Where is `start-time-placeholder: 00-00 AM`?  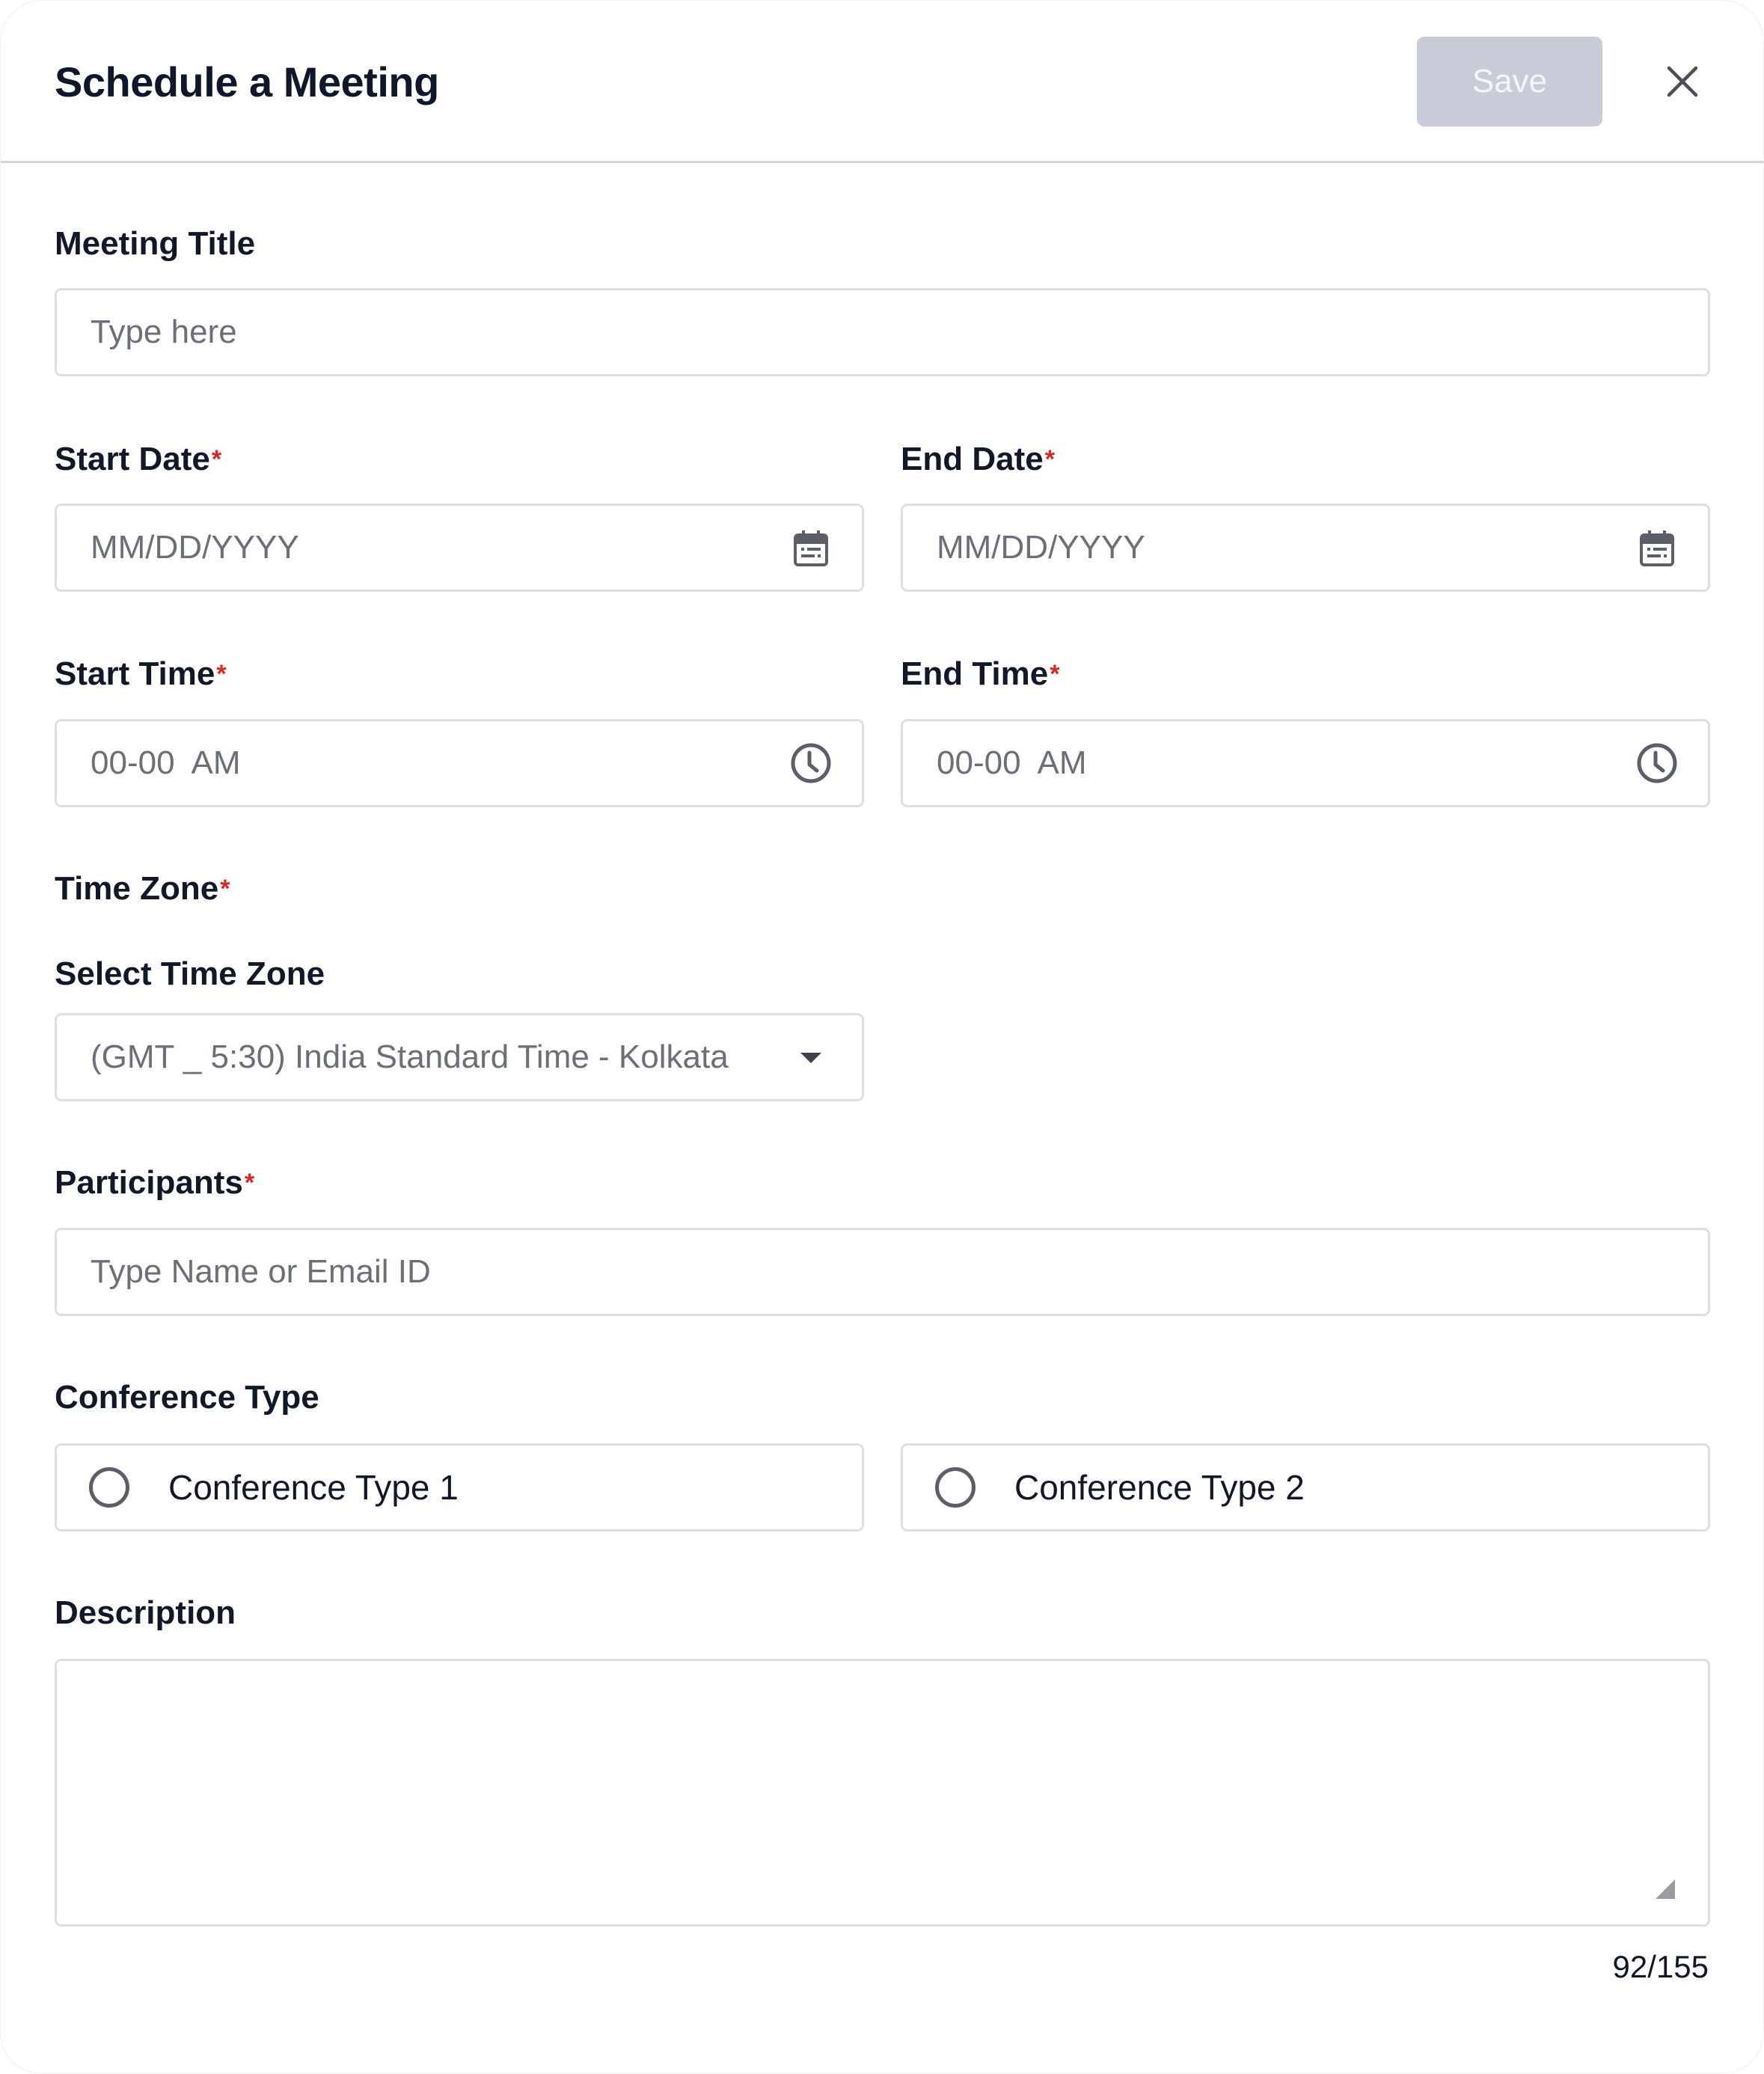 start-time-placeholder: 00-00 AM is located at coordinates (166, 762).